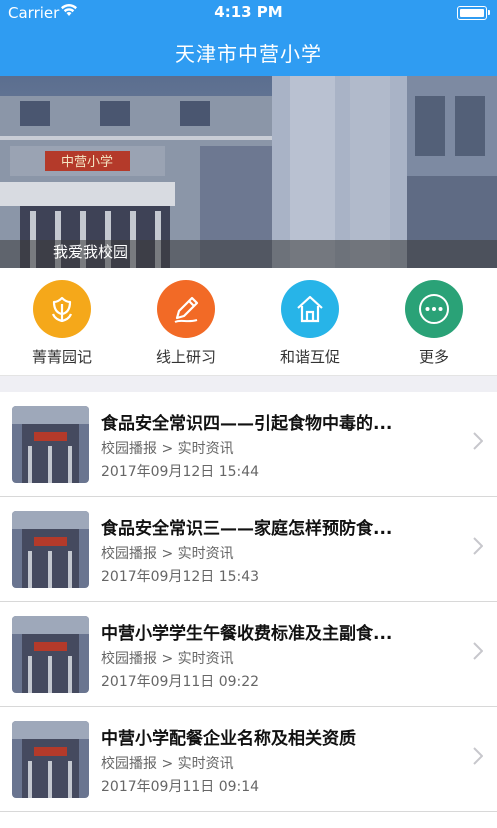 This screenshot has width=497, height=828. Describe the element at coordinates (434, 309) in the screenshot. I see `more-icon` at that location.